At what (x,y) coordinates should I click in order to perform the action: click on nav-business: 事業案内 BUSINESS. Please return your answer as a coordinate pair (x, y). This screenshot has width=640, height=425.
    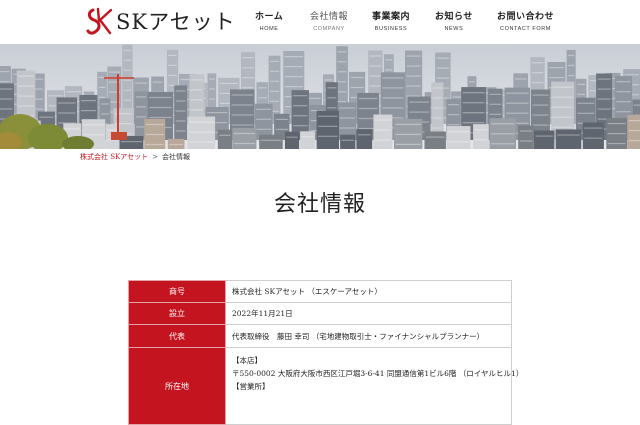
    Looking at the image, I should click on (391, 22).